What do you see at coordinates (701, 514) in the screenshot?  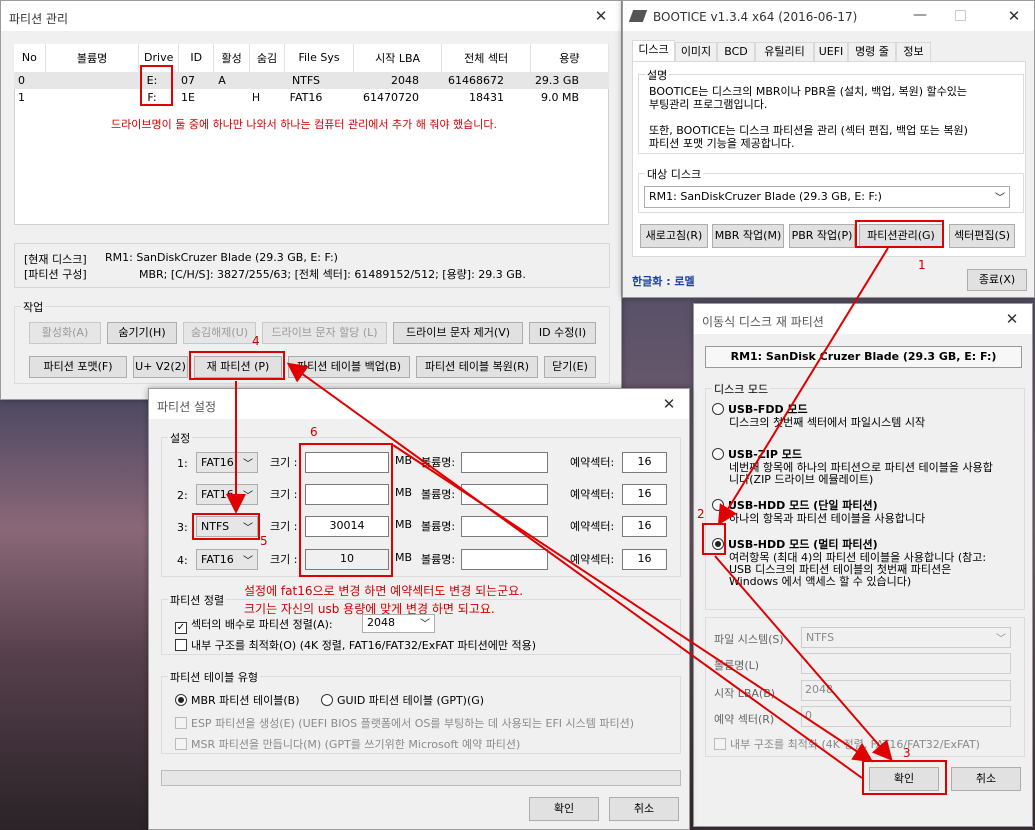 I see `step-2-label: 2` at bounding box center [701, 514].